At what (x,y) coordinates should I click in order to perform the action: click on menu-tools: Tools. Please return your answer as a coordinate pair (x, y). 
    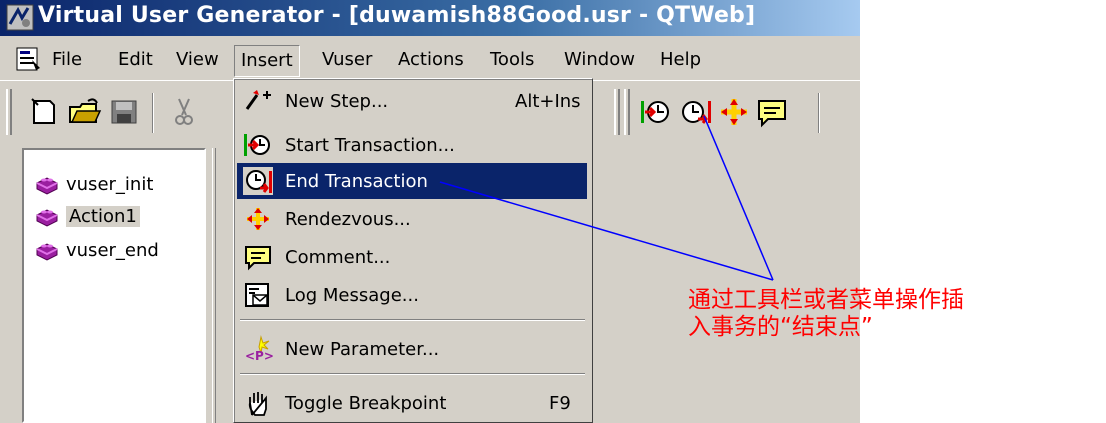
    Looking at the image, I should click on (512, 60).